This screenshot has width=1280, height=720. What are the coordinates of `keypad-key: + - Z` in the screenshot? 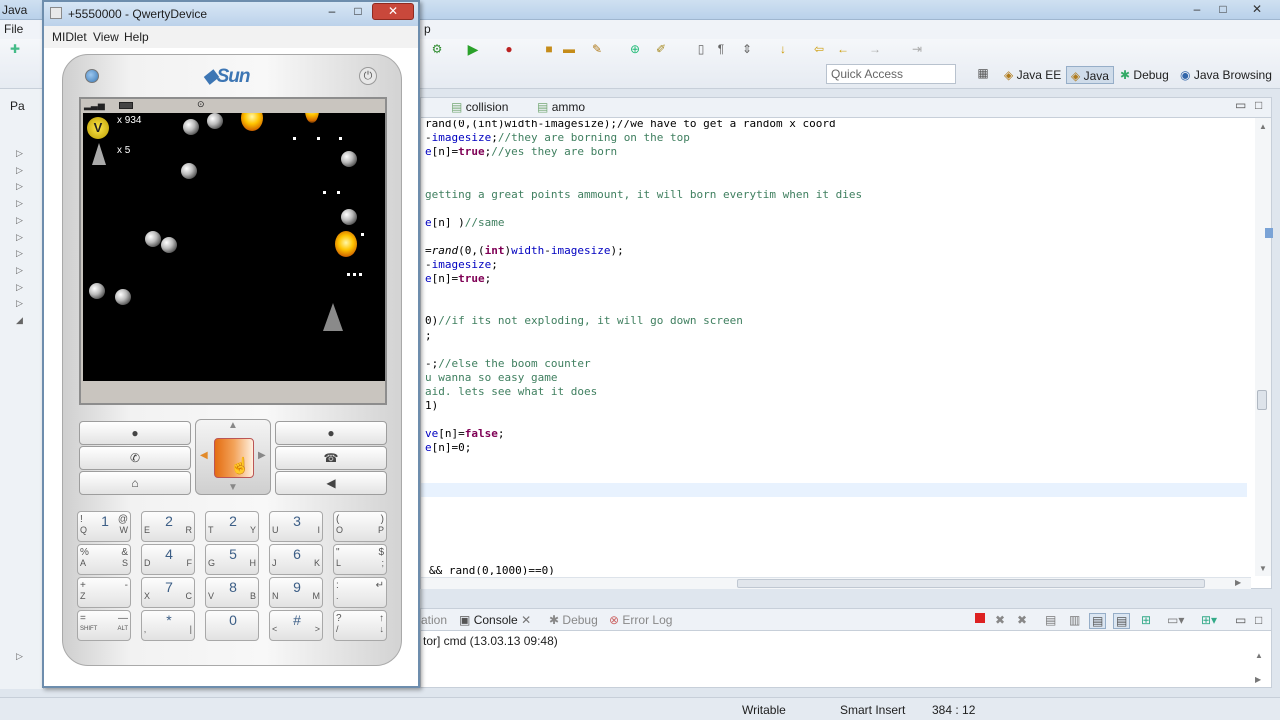 It's located at (104, 592).